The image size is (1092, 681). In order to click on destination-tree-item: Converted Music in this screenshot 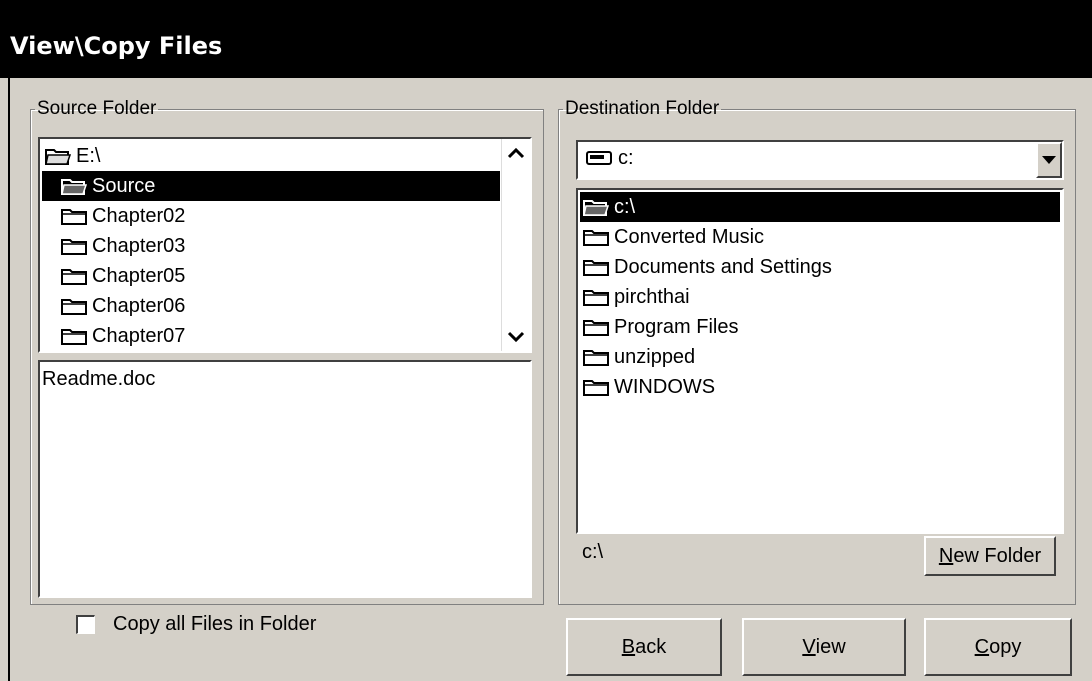, I will do `click(820, 237)`.